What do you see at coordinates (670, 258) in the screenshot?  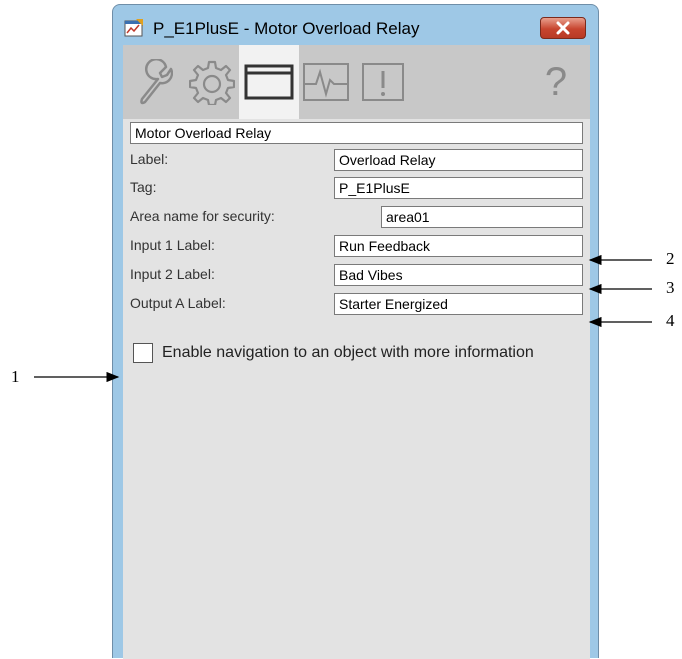 I see `callout-2: 2` at bounding box center [670, 258].